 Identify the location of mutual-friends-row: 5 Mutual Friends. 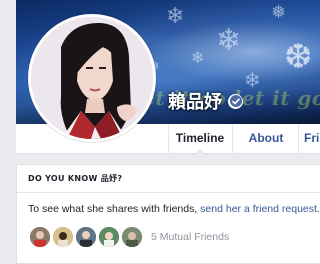
(128, 237).